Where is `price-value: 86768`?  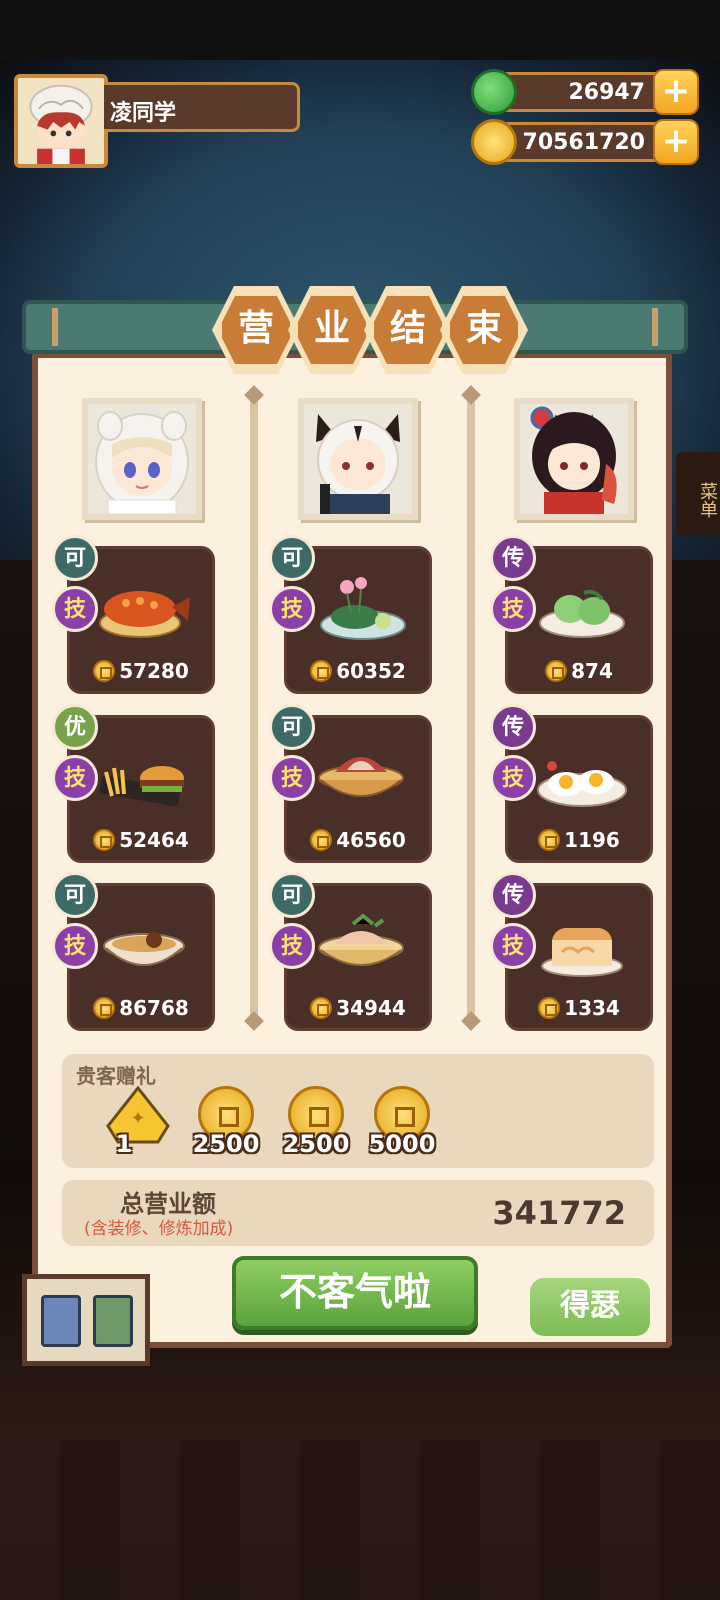
price-value: 86768 is located at coordinates (154, 1008).